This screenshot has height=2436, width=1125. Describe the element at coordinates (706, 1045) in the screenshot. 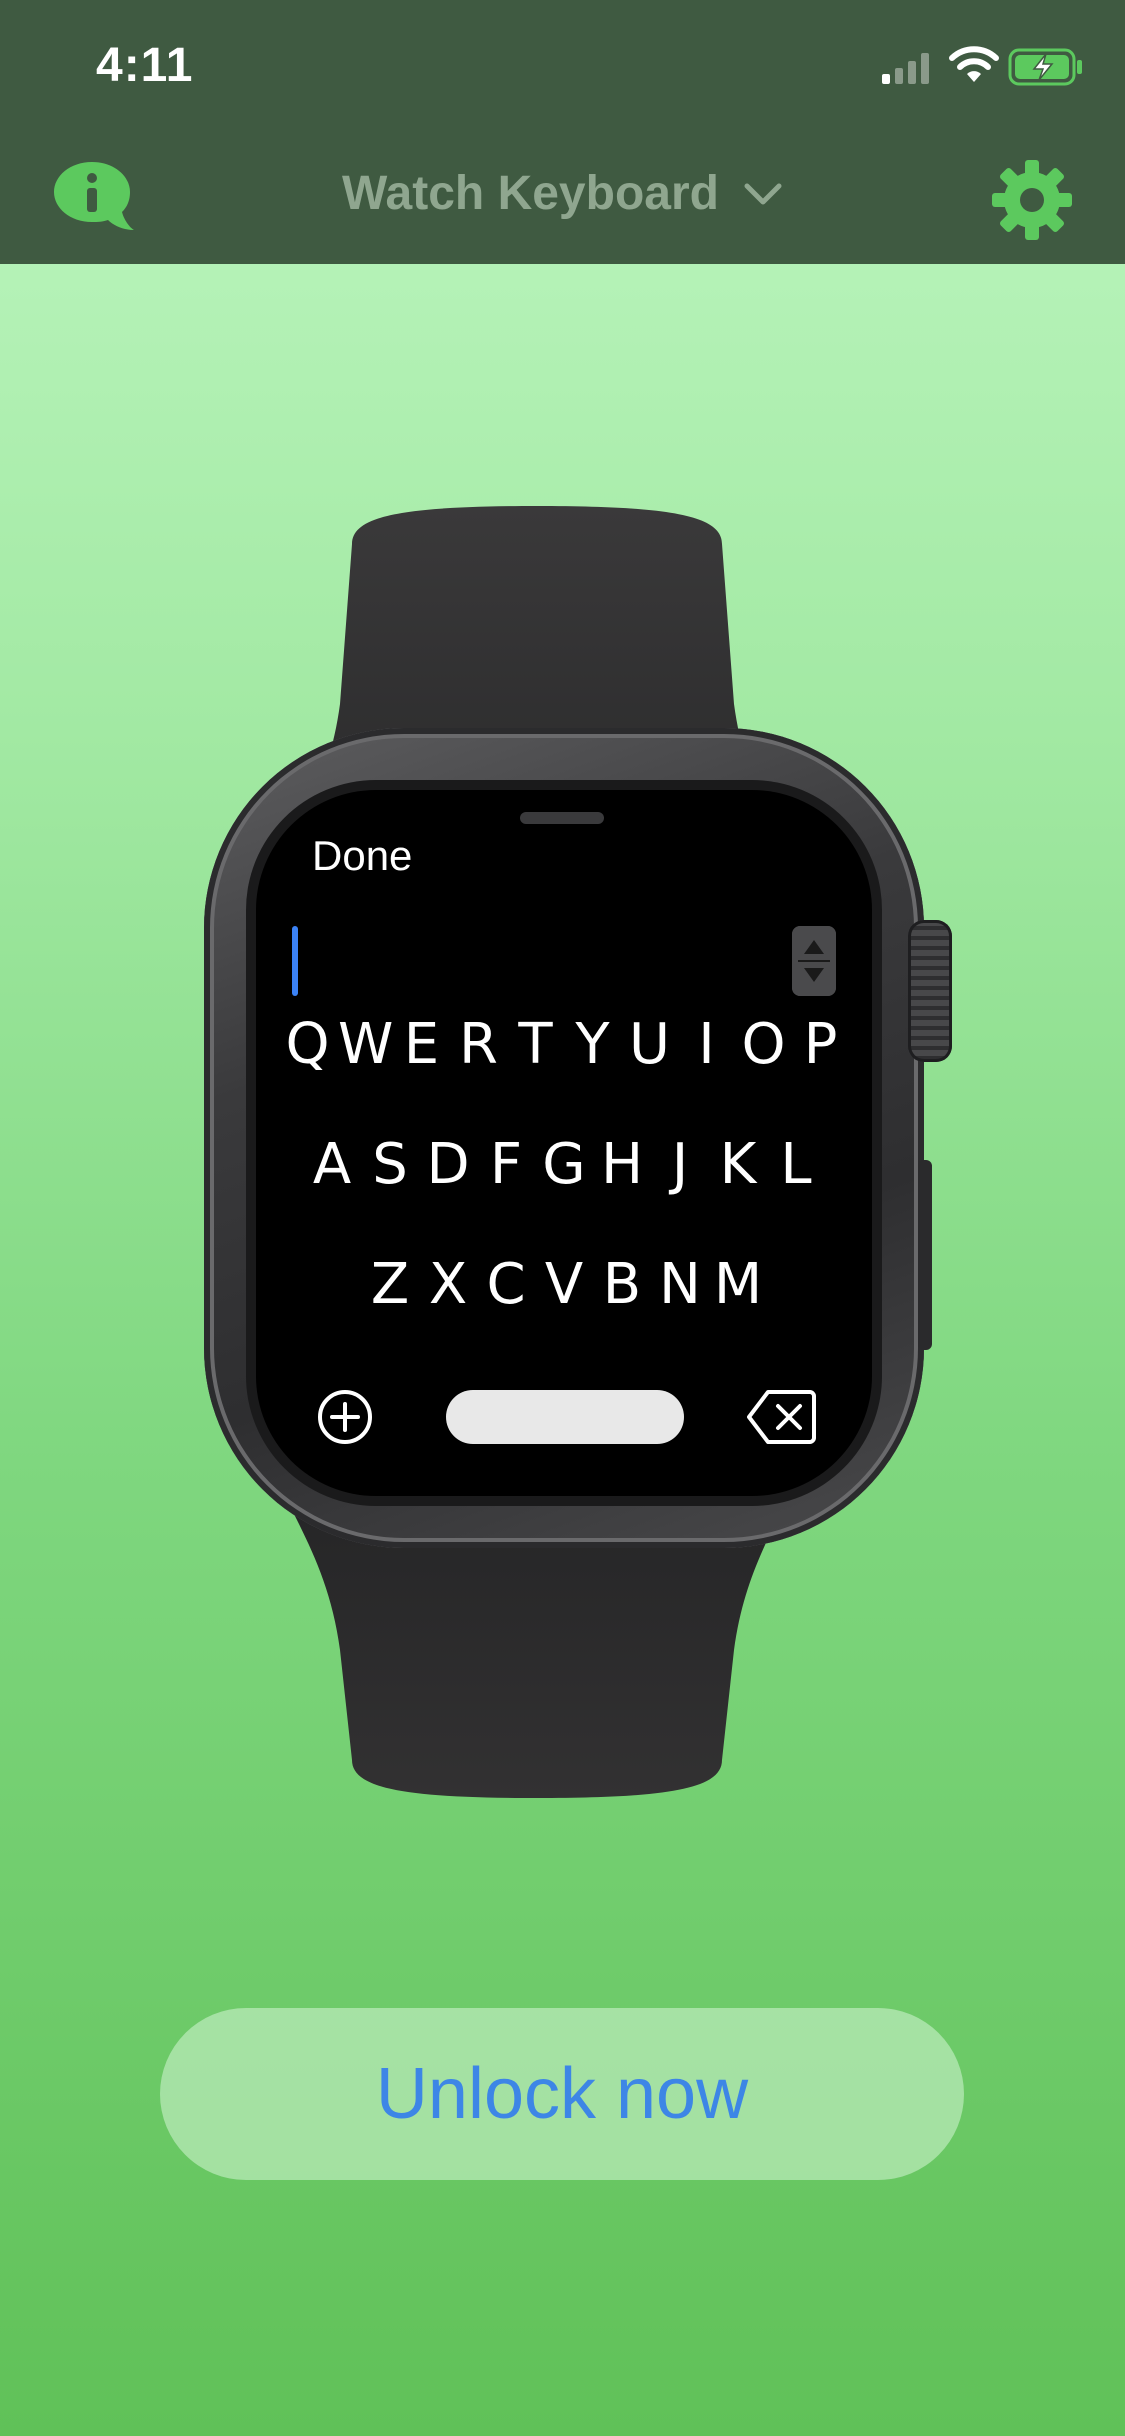

I see `key-i: I` at that location.